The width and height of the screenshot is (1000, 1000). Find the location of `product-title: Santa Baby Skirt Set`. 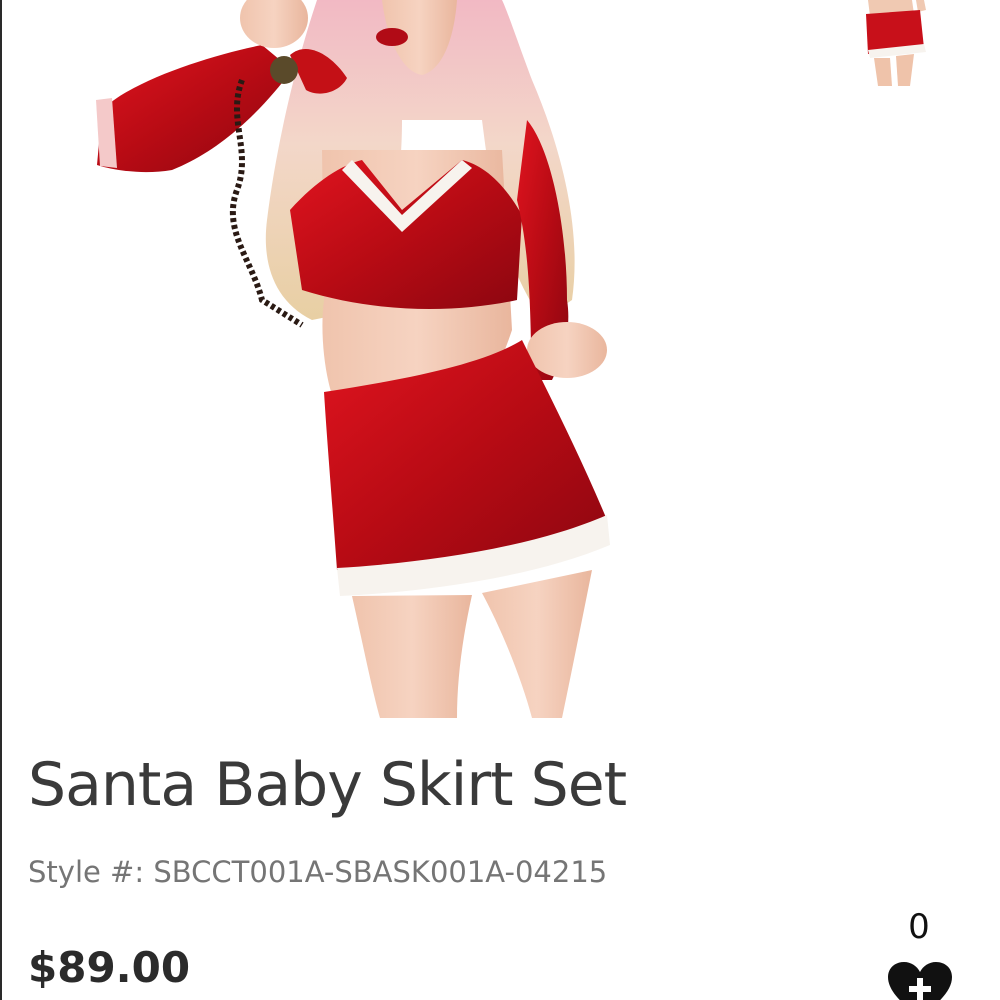

product-title: Santa Baby Skirt Set is located at coordinates (327, 785).